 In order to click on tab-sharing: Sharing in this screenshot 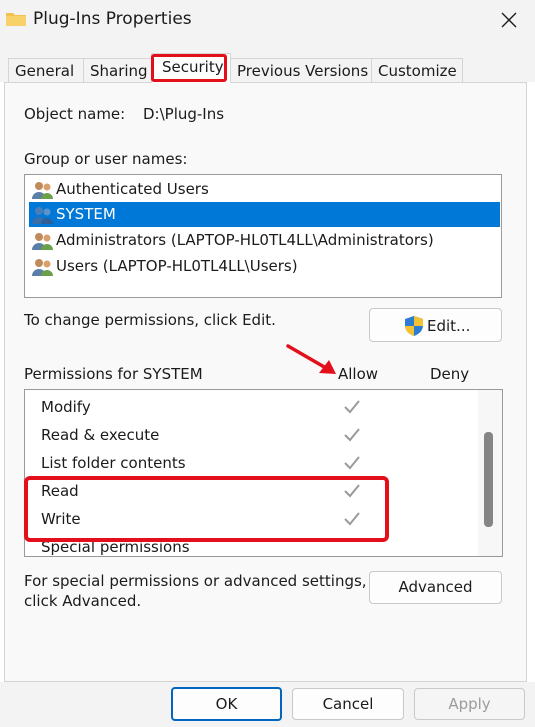, I will do `click(118, 70)`.